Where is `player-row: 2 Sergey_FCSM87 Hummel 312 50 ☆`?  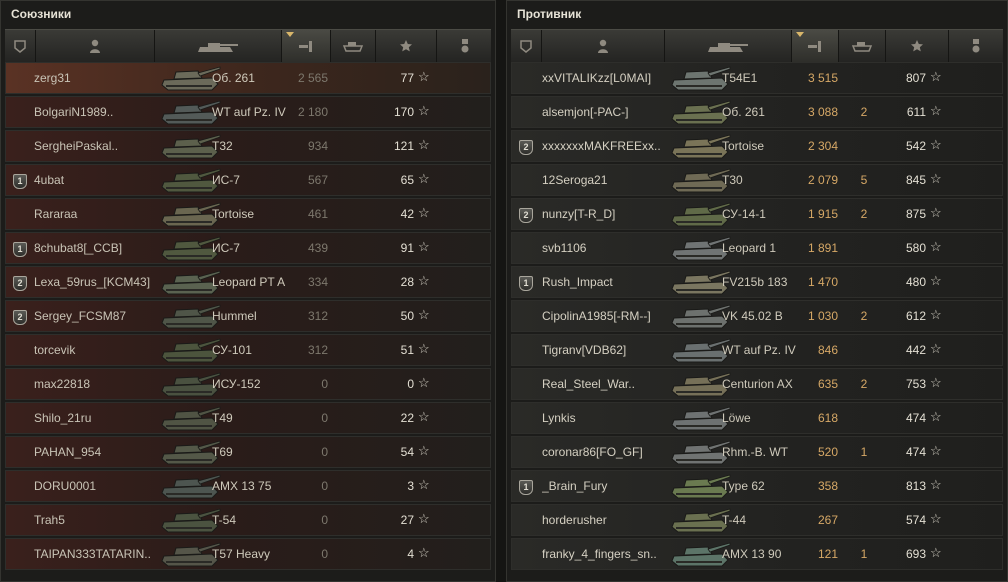
player-row: 2 Sergey_FCSM87 Hummel 312 50 ☆ is located at coordinates (248, 316).